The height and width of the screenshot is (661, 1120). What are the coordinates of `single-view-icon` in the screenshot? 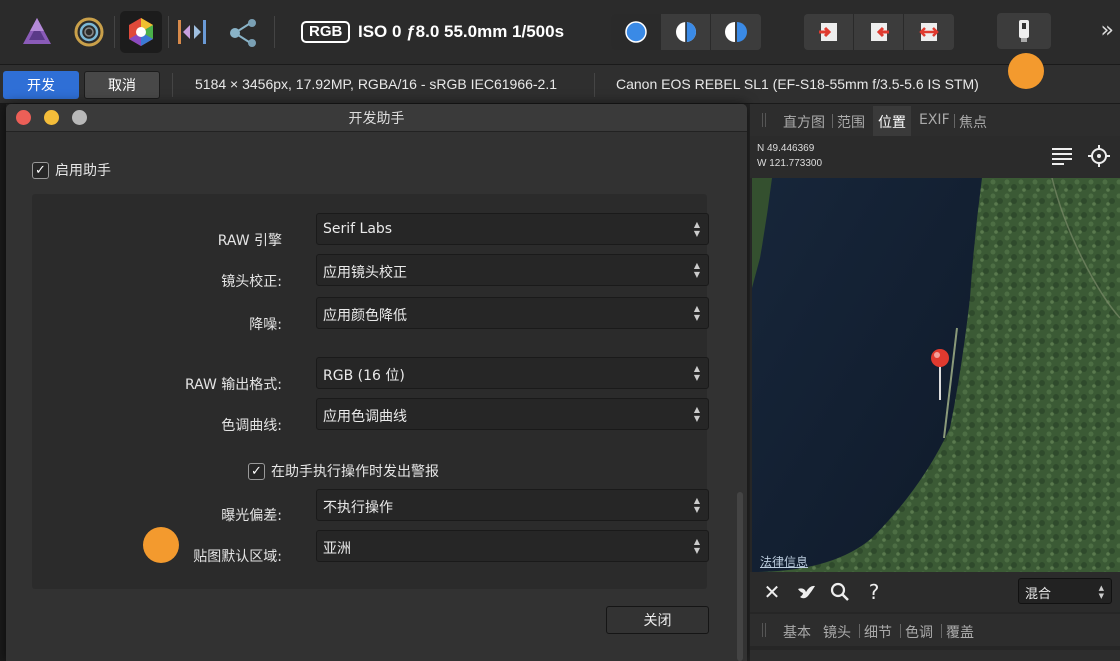 It's located at (635, 32).